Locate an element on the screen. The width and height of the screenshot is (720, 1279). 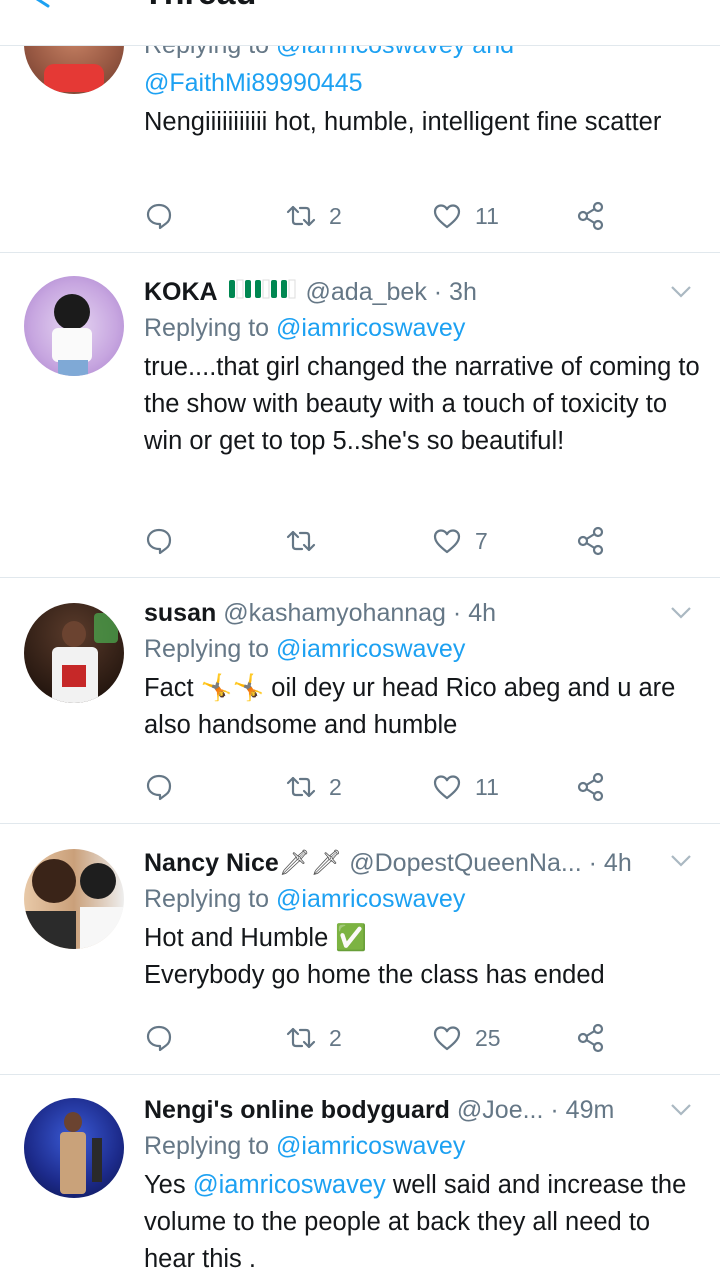
replying-to: Replying to @iamricoswavey and is located at coordinates (422, 55).